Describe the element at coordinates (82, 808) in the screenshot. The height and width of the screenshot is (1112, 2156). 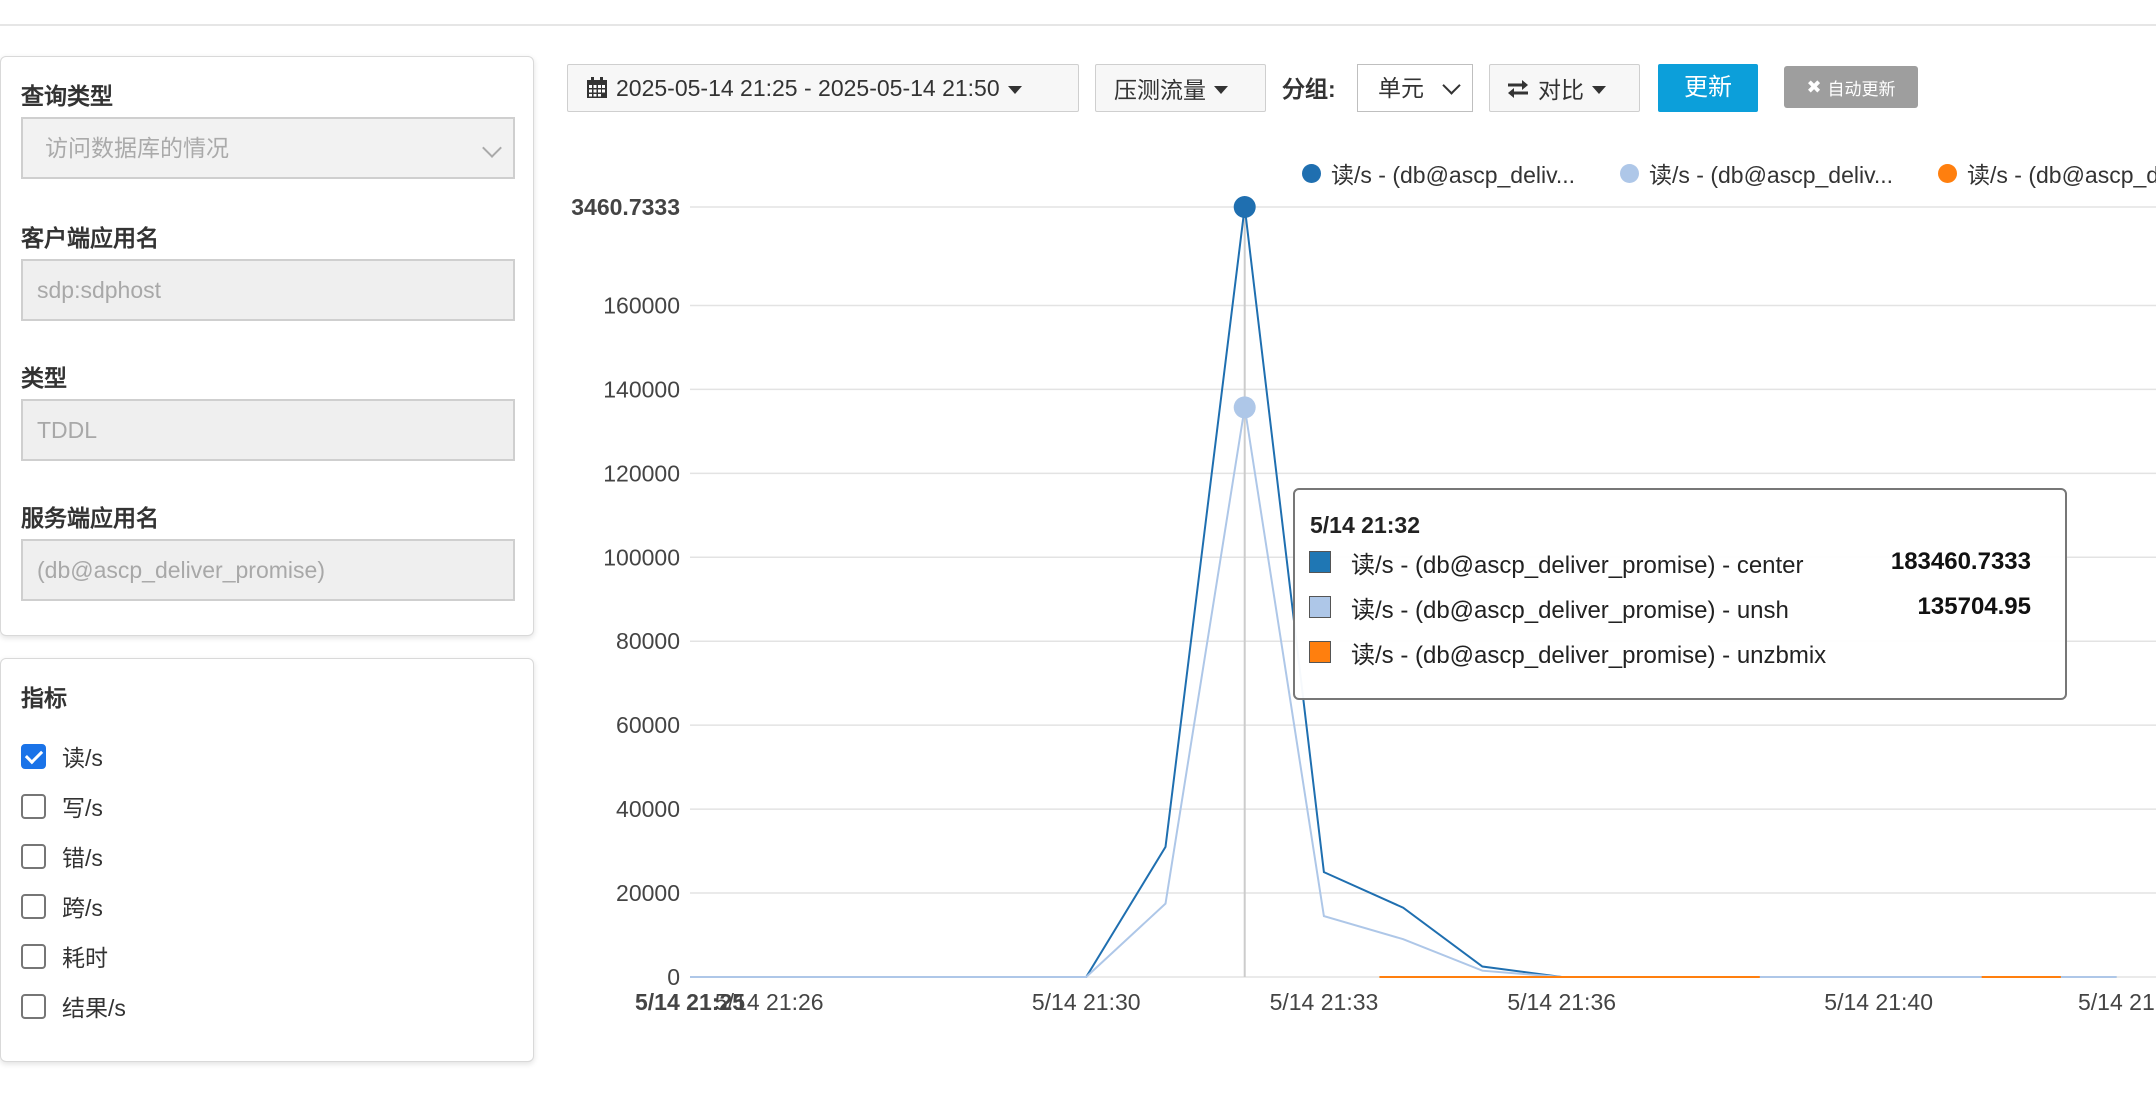
I see `metric-write-label: 写/s` at that location.